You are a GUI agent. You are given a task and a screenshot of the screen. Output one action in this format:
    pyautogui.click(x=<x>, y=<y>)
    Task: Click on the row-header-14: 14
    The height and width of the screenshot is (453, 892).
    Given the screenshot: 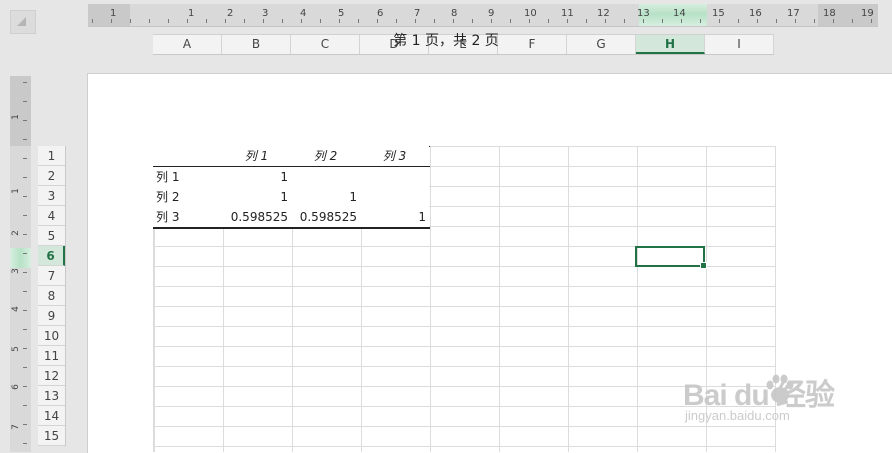 What is the action you would take?
    pyautogui.click(x=51, y=416)
    